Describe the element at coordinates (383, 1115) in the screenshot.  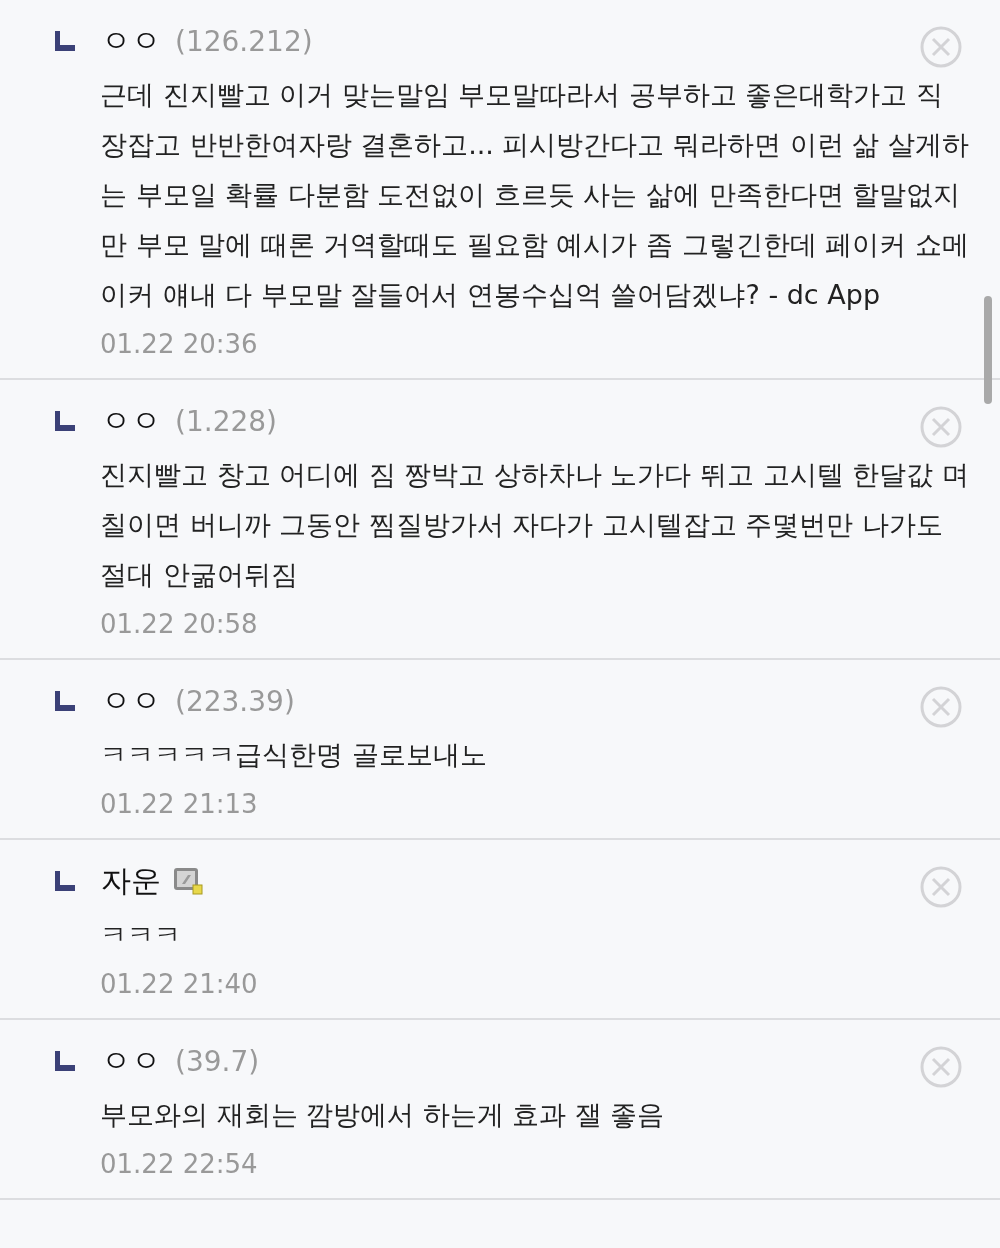
I see `comment-text: 부모와의 재회는 깜방에서 하는게 효과 잴 좋음` at that location.